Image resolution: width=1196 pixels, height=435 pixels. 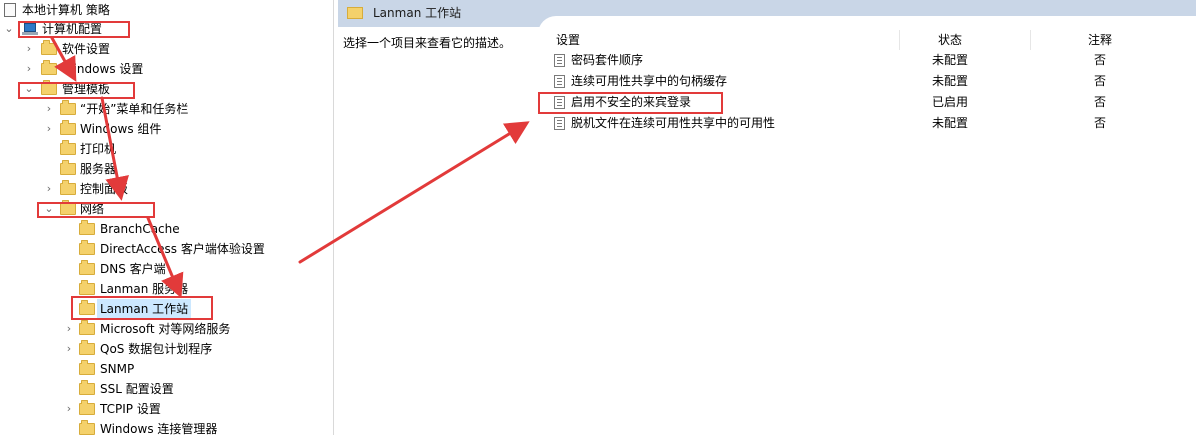 I want to click on policy-document-icon, so click(x=10, y=10).